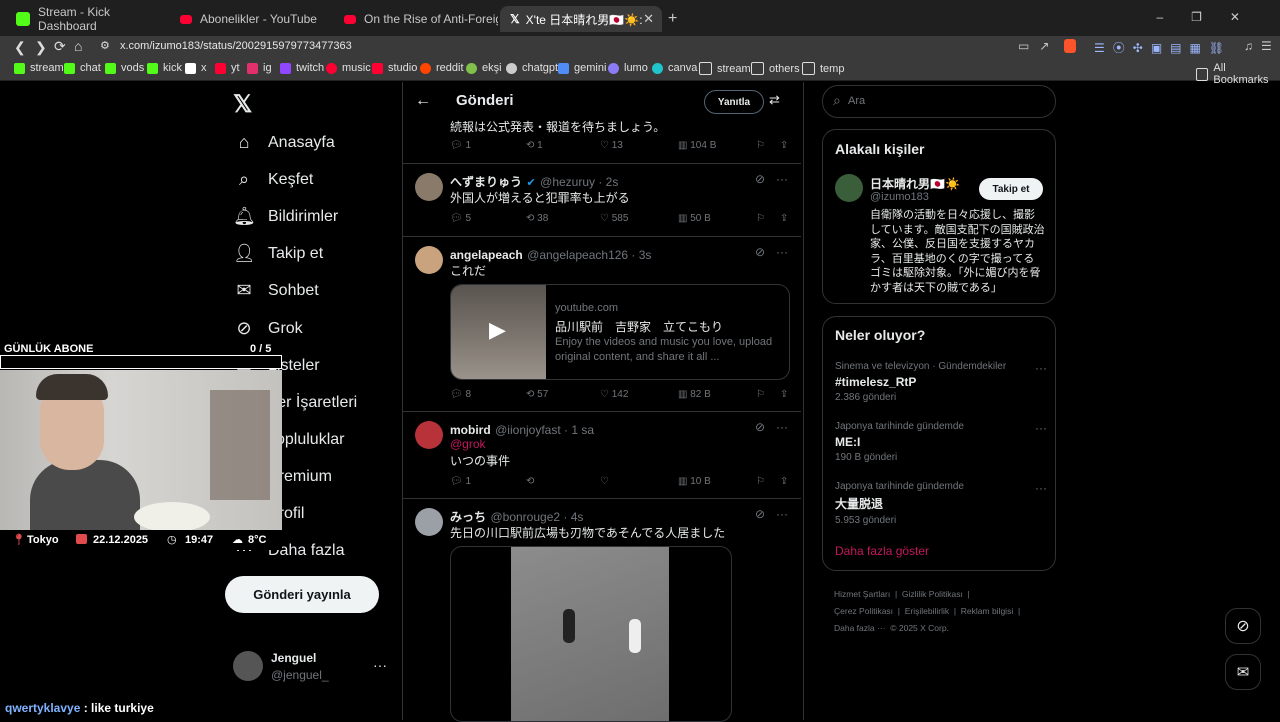 The image size is (1280, 722). I want to click on site-info-icon: ⚙, so click(105, 45).